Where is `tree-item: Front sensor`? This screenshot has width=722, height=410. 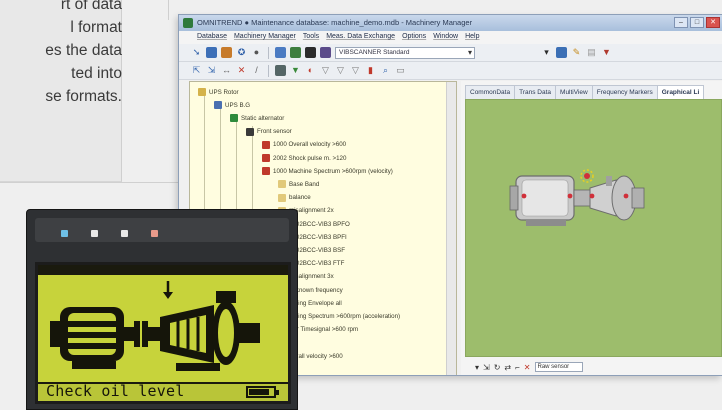 tree-item: Front sensor is located at coordinates (269, 132).